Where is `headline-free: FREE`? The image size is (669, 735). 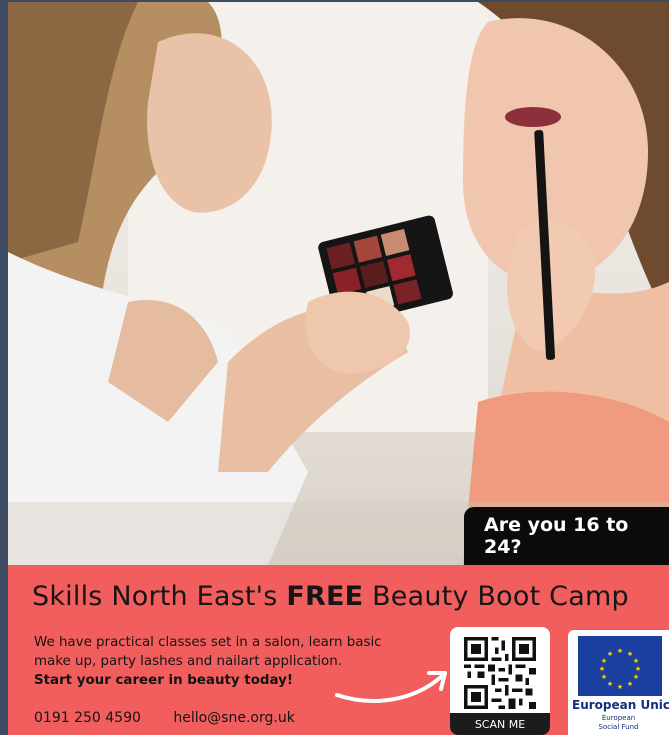
headline-free: FREE is located at coordinates (325, 596).